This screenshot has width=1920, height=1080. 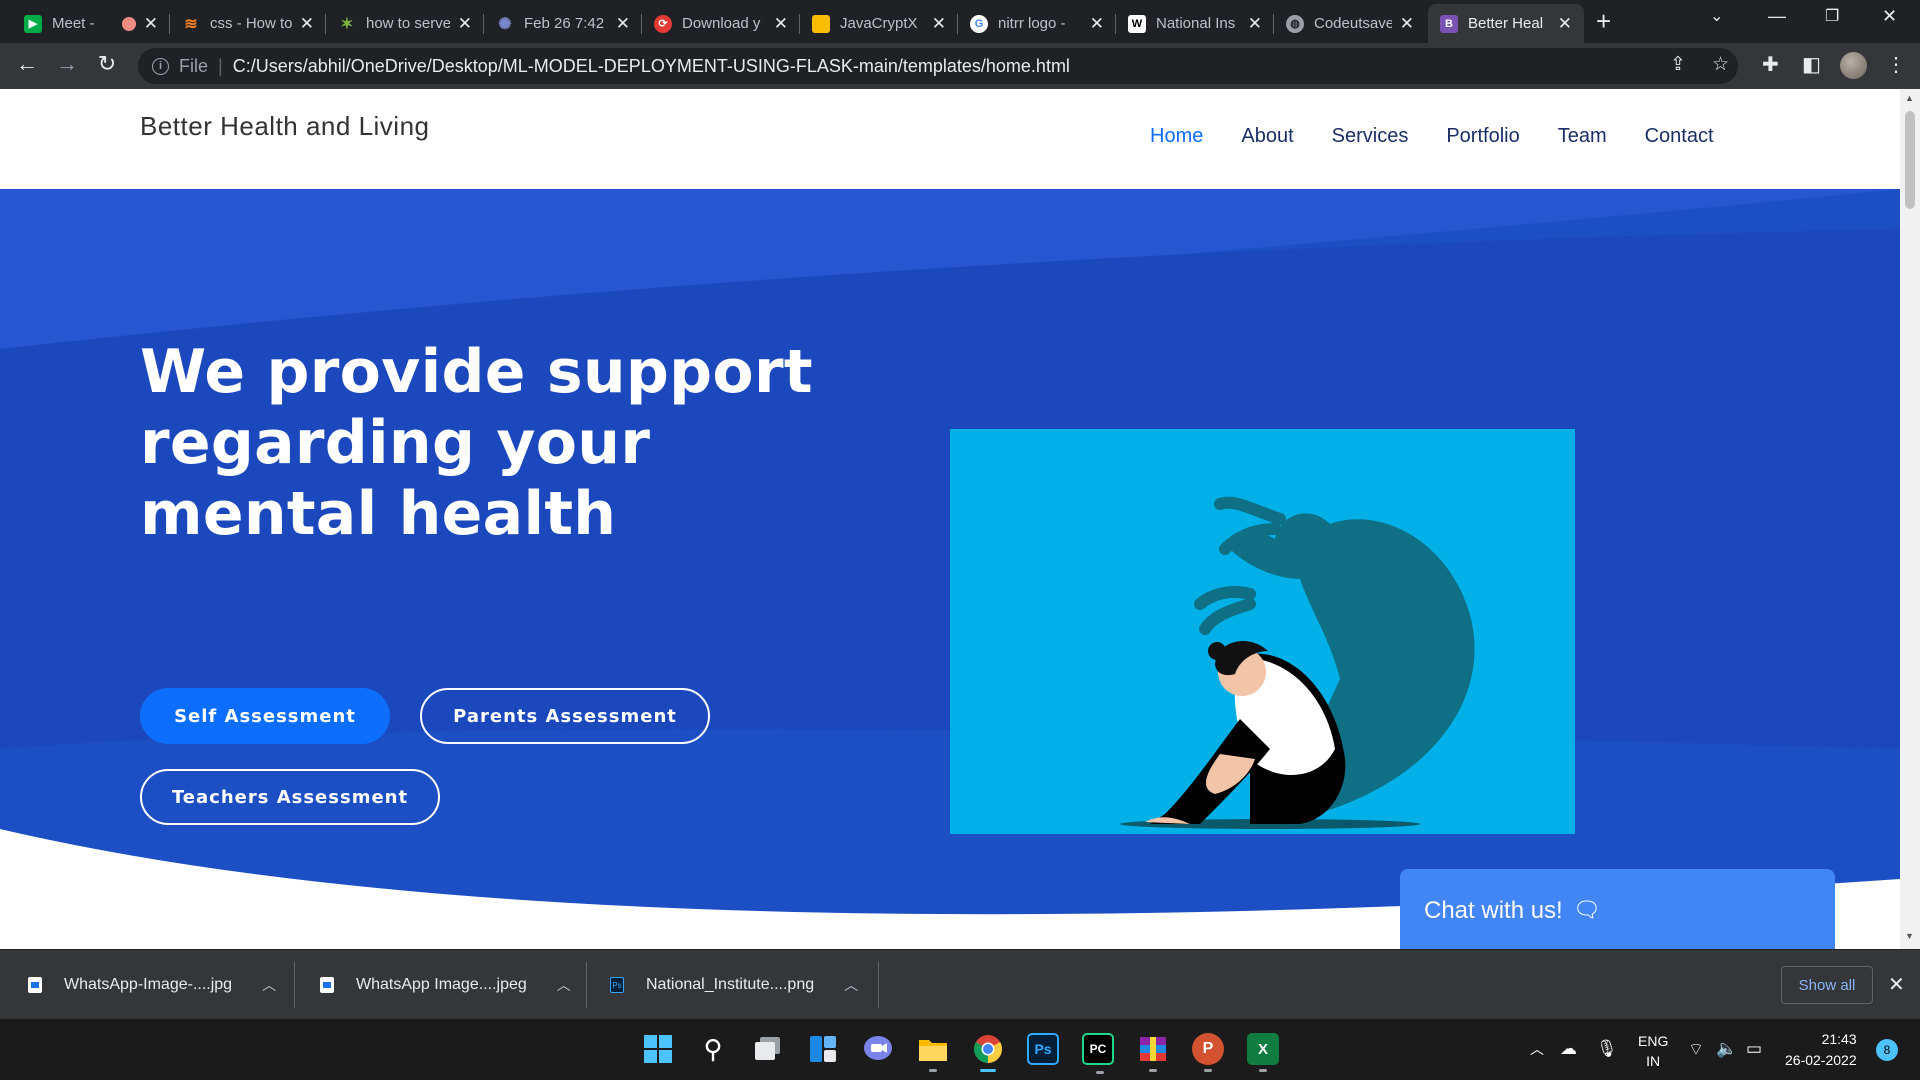 I want to click on download-item: Ps National_Institute....png ︿, so click(x=734, y=985).